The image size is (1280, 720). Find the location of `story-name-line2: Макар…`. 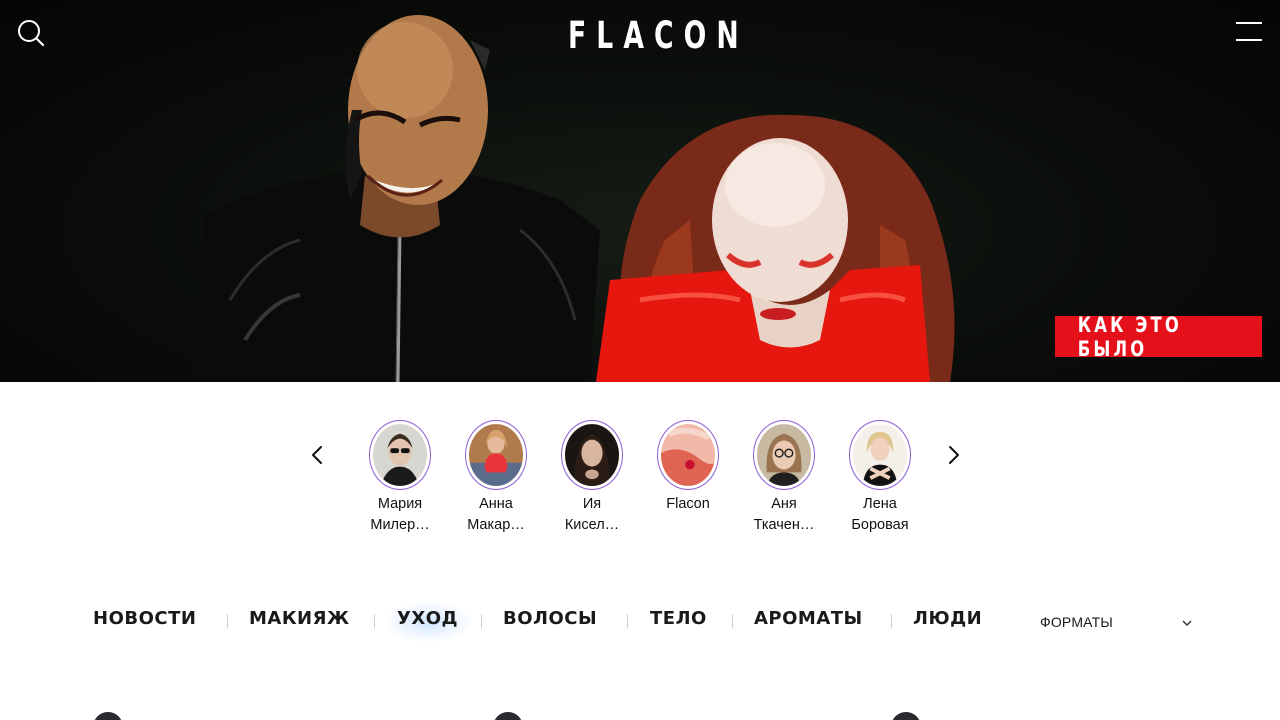

story-name-line2: Макар… is located at coordinates (496, 525).